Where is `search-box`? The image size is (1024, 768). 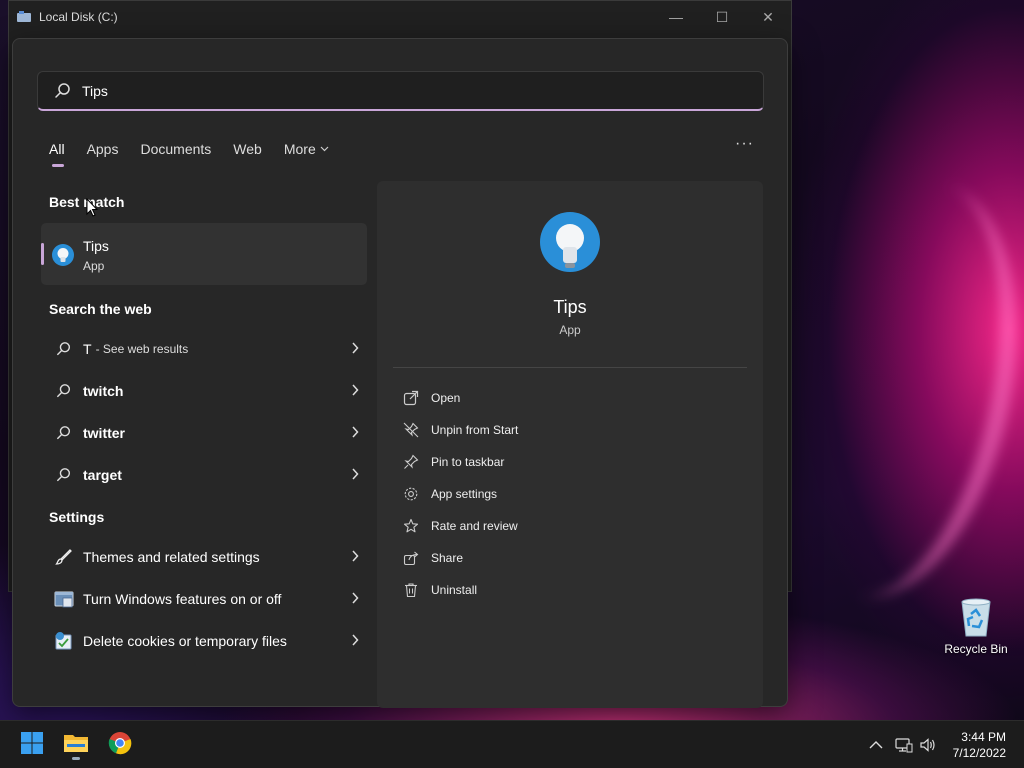
search-box is located at coordinates (400, 91).